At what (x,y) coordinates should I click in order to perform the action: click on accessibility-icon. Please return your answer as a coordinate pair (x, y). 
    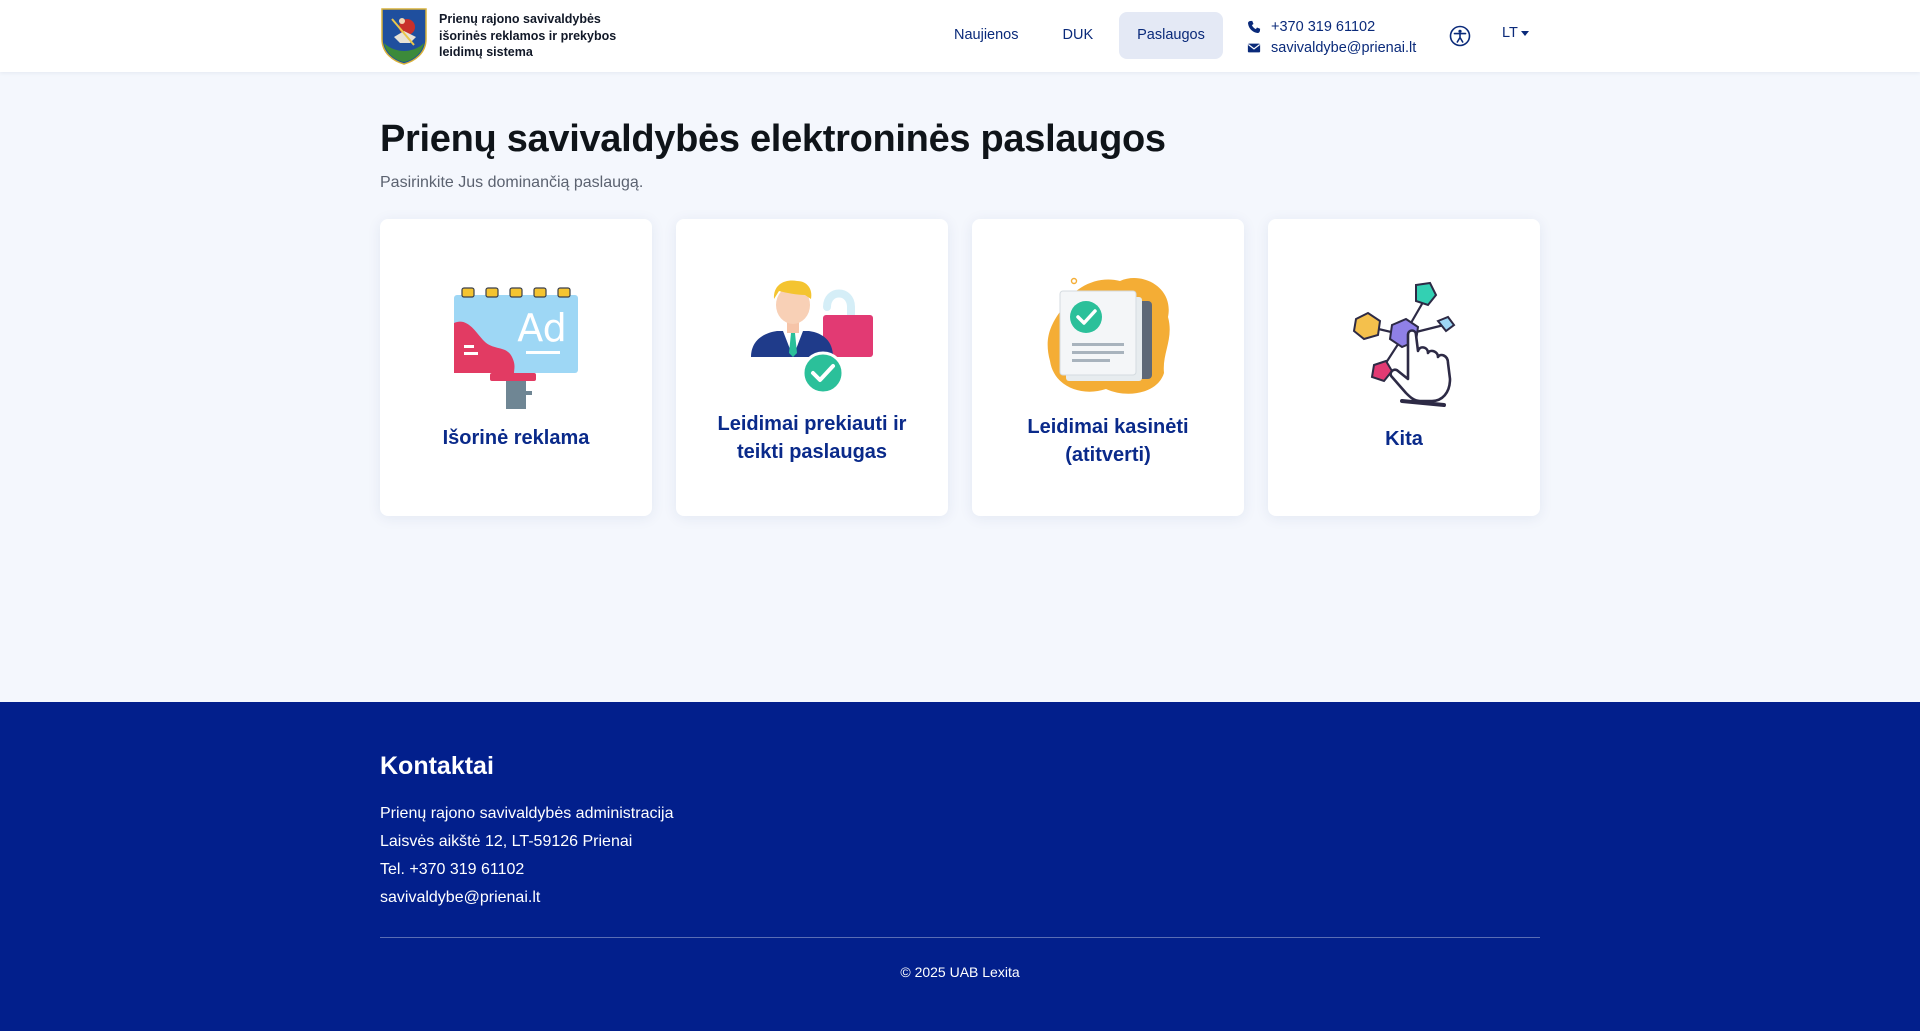
    Looking at the image, I should click on (1460, 36).